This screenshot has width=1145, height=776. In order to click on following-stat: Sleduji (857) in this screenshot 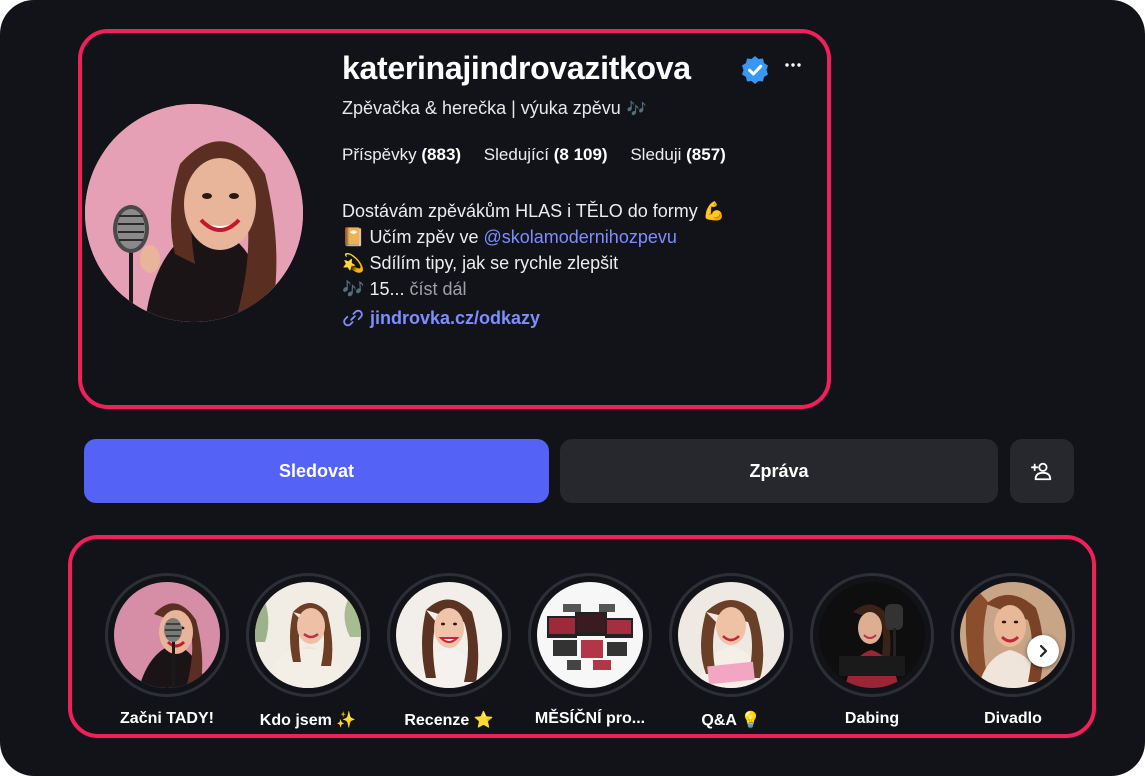, I will do `click(677, 154)`.